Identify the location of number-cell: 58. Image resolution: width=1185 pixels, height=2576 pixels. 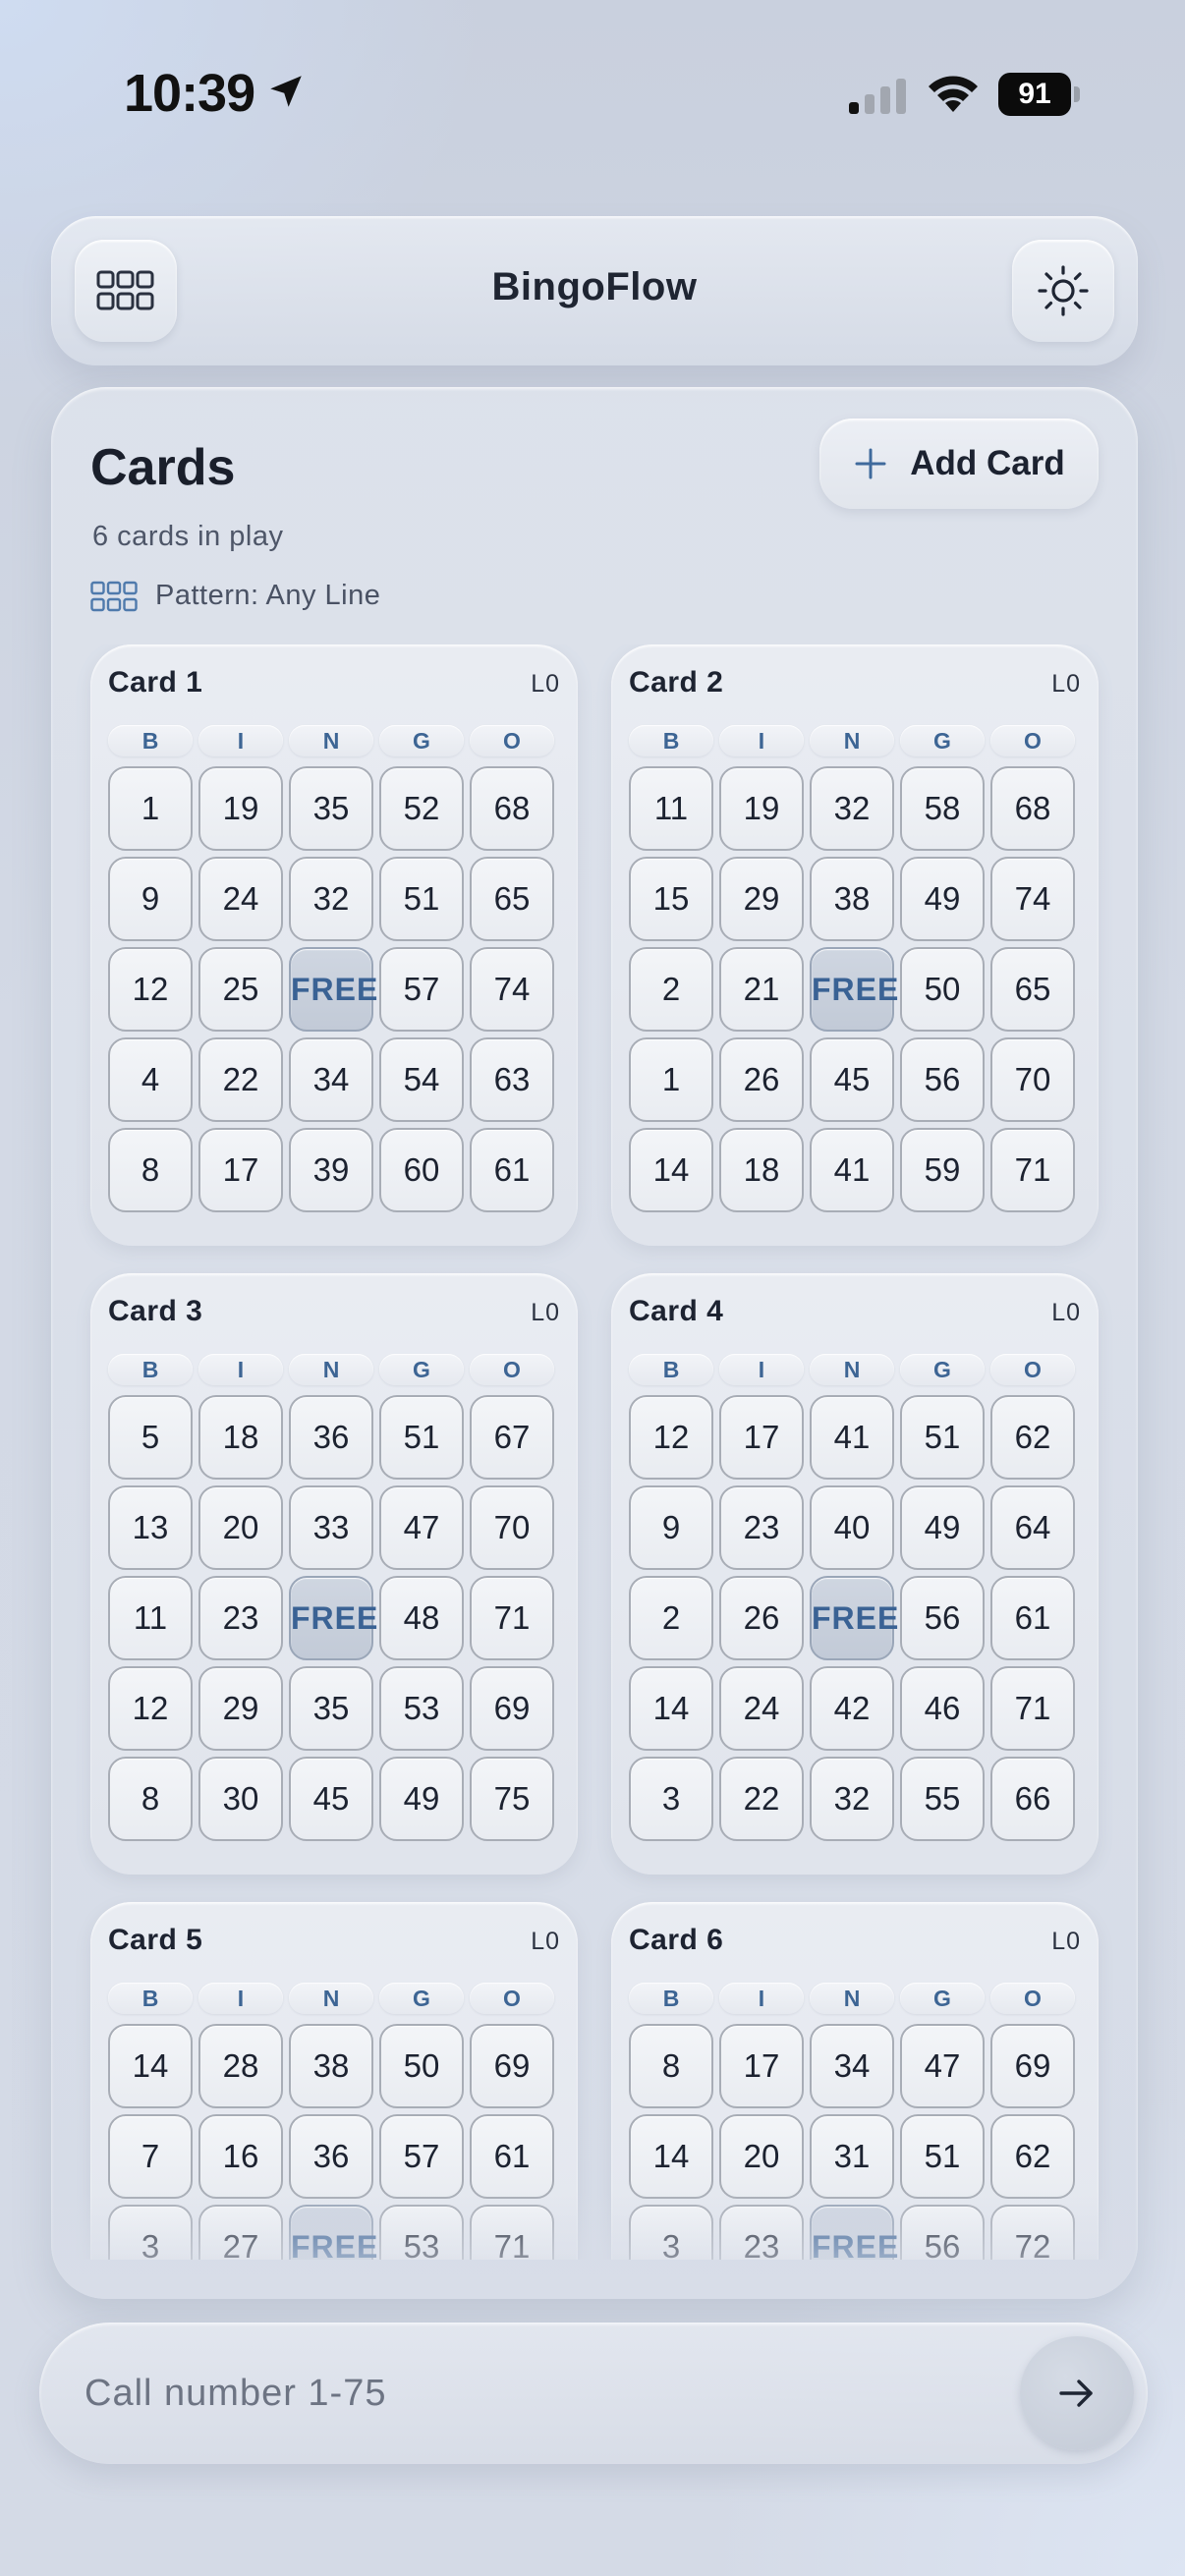
(943, 808).